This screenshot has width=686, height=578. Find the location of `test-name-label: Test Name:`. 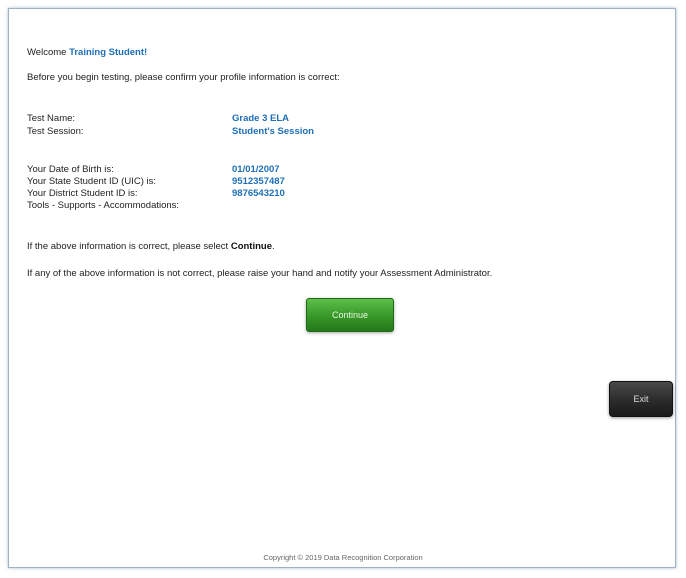

test-name-label: Test Name: is located at coordinates (51, 118).